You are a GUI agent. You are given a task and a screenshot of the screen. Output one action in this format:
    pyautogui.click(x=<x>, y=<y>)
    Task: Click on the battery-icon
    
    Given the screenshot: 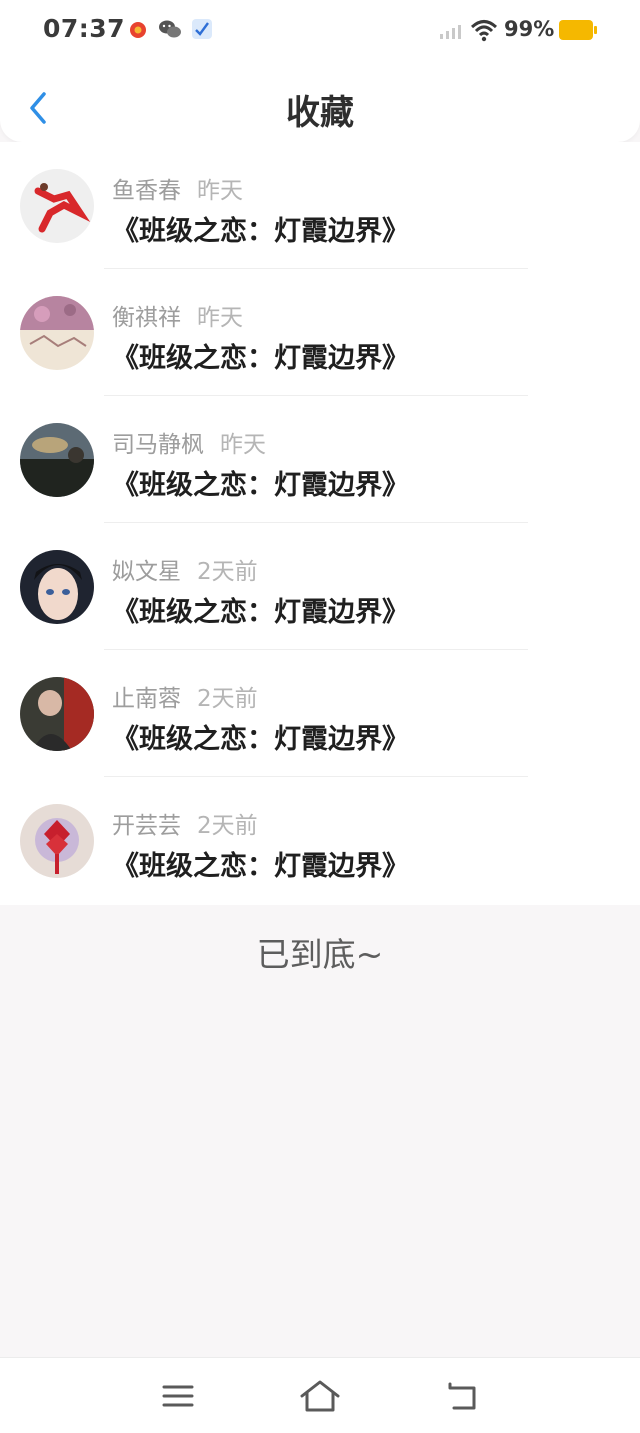 What is the action you would take?
    pyautogui.click(x=578, y=30)
    